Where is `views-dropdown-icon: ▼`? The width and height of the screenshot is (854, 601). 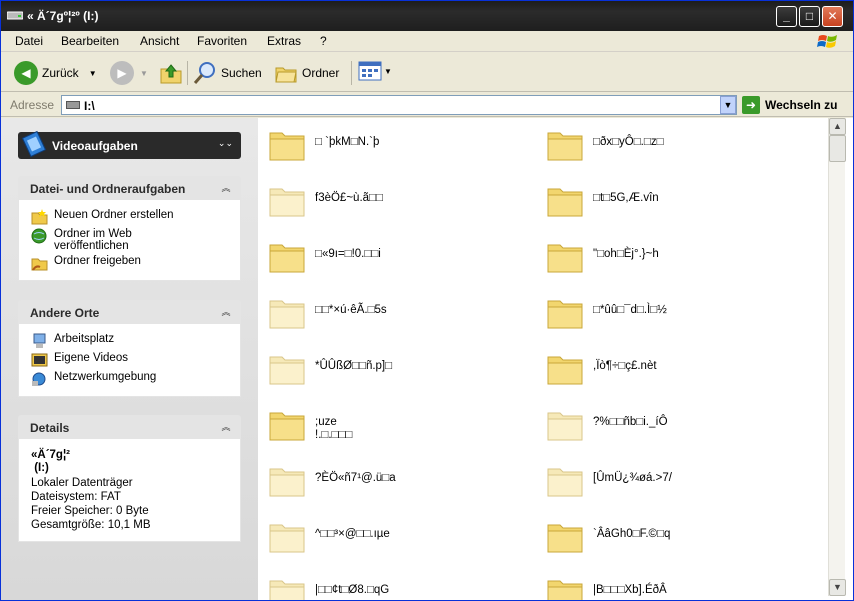
views-dropdown-icon: ▼ is located at coordinates (388, 71).